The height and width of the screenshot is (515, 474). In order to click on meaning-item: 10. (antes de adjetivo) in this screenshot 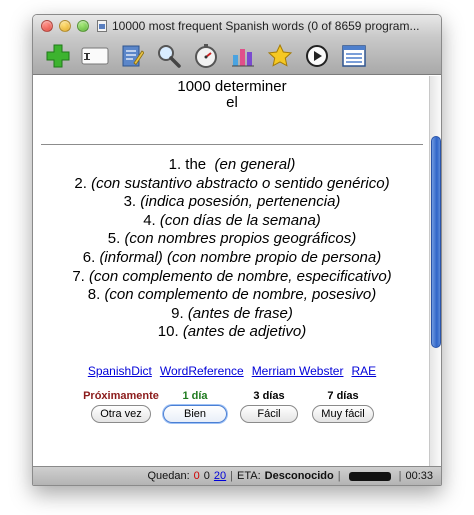, I will do `click(232, 332)`.